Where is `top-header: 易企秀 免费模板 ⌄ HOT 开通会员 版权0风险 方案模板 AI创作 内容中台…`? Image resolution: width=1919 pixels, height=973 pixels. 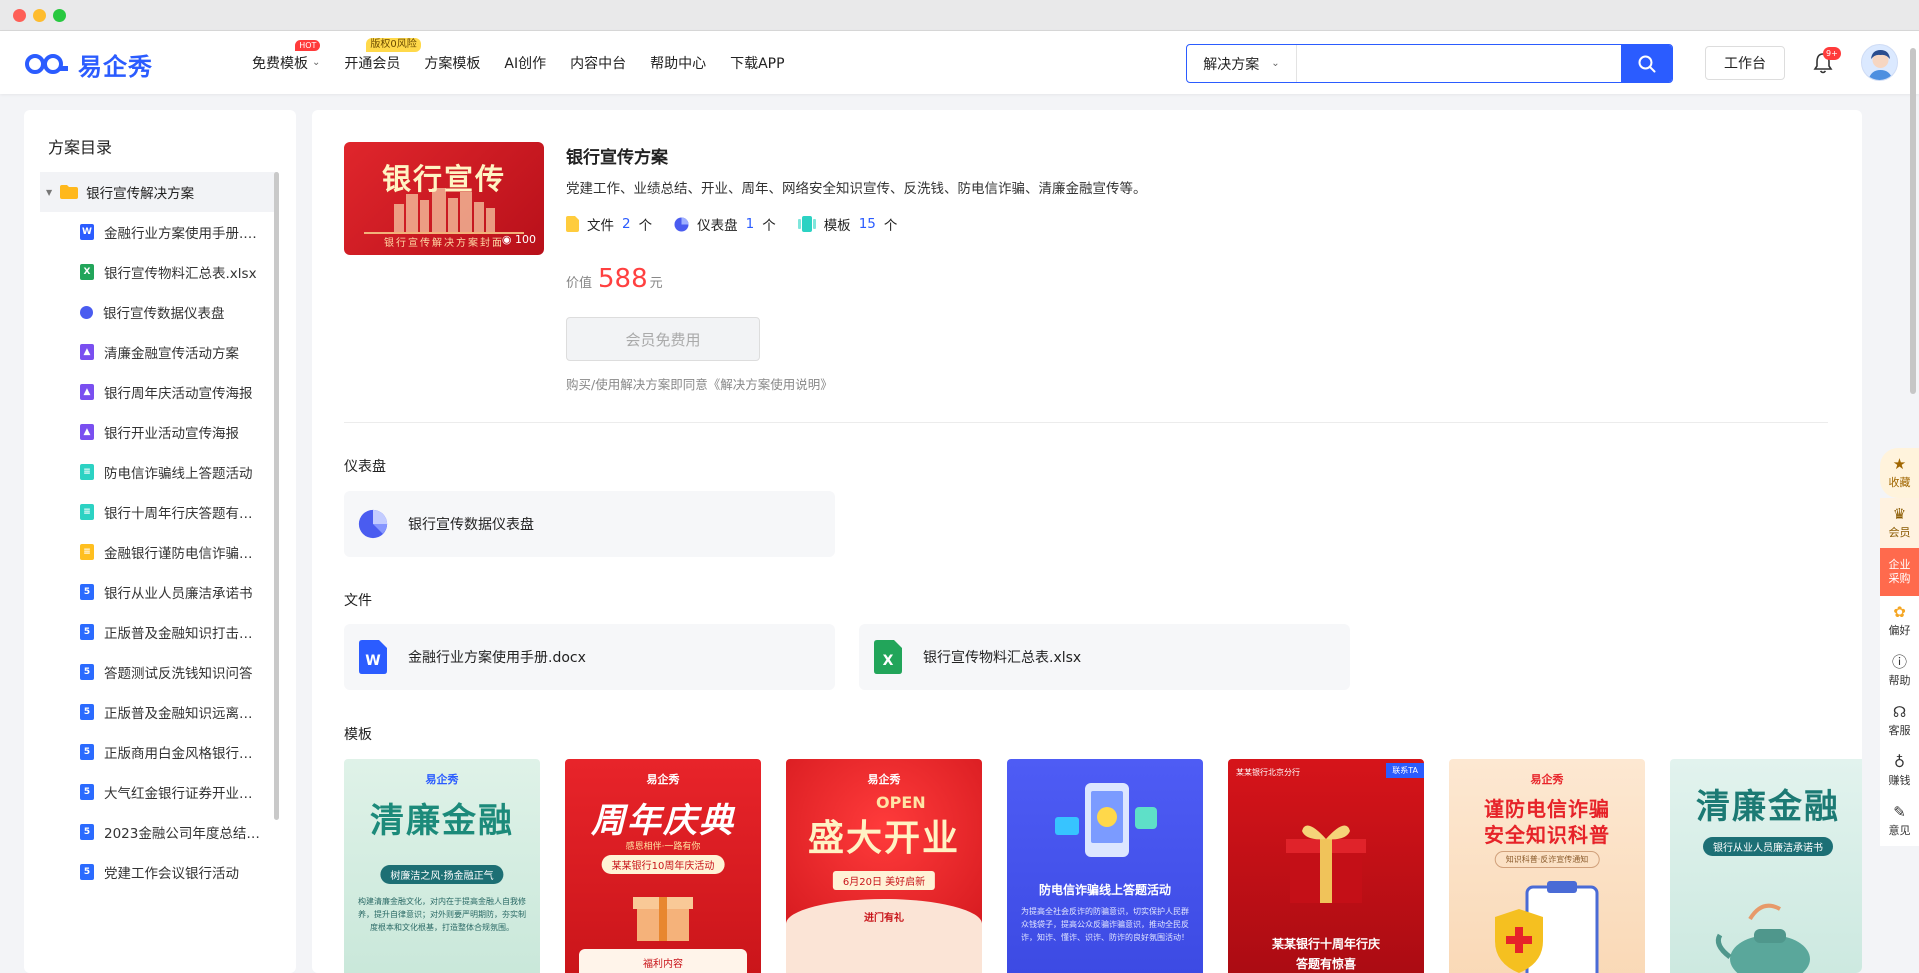
top-header: 易企秀 免费模板 ⌄ HOT 开通会员 版权0风险 方案模板 AI创作 内容中台… is located at coordinates (959, 62).